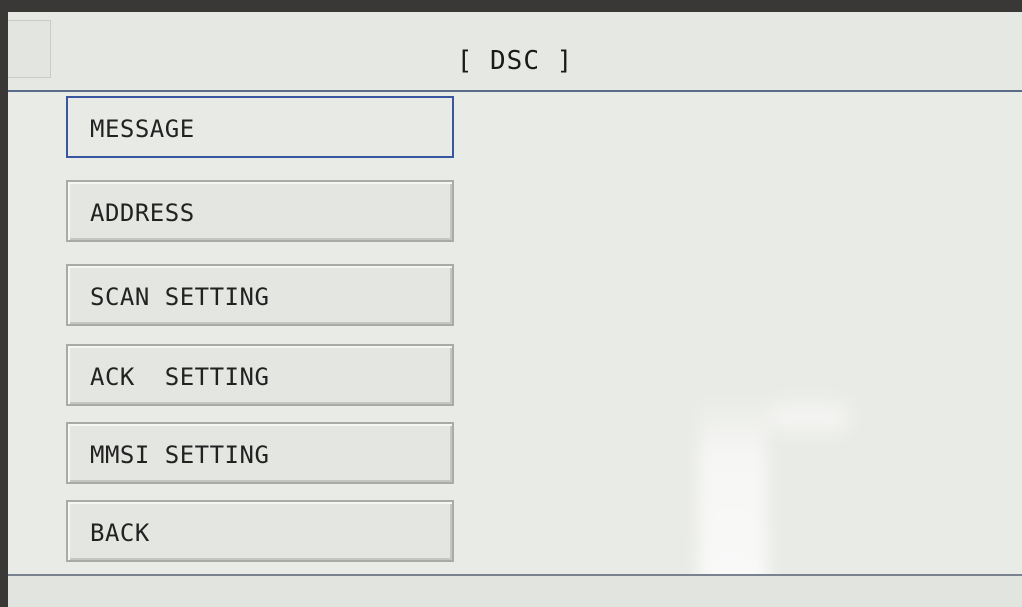 The height and width of the screenshot is (607, 1022). I want to click on back-button: BACK, so click(260, 531).